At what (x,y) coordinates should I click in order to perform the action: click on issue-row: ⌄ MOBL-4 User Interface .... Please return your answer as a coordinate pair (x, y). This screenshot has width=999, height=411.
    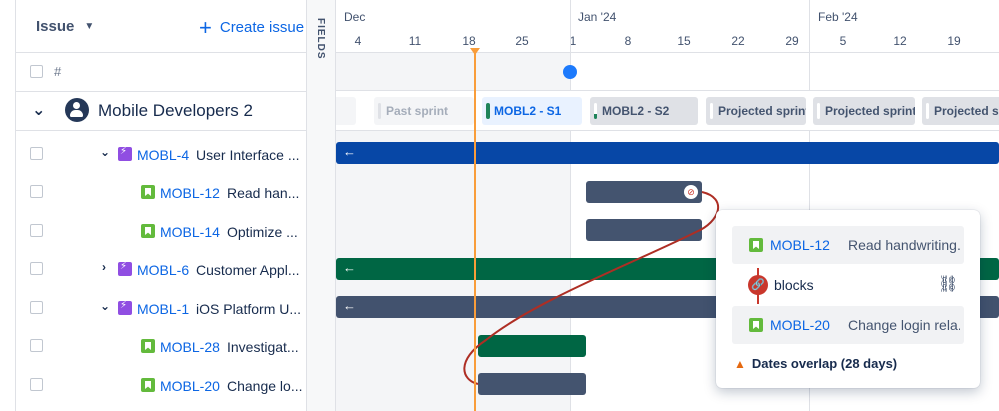
    Looking at the image, I should click on (161, 154).